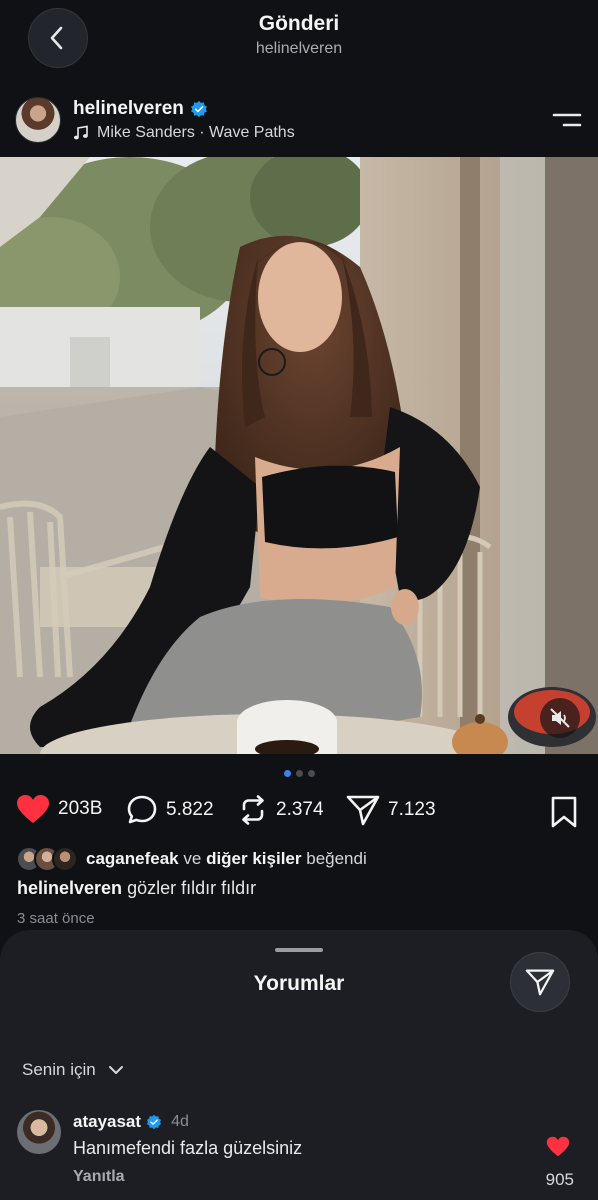  I want to click on comment-filter-dropdown: Senin için, so click(73, 1070).